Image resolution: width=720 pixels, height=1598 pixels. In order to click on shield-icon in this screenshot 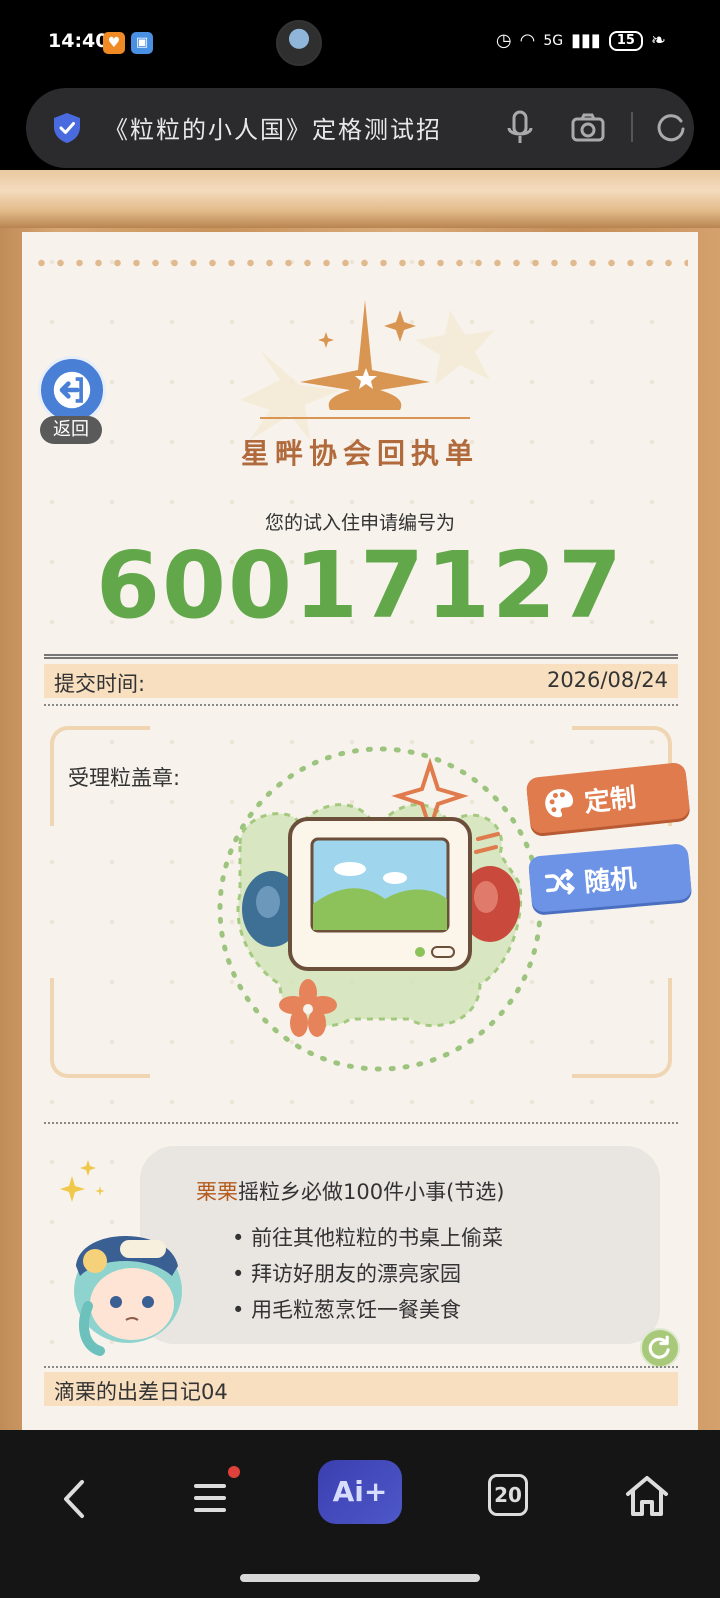, I will do `click(67, 128)`.